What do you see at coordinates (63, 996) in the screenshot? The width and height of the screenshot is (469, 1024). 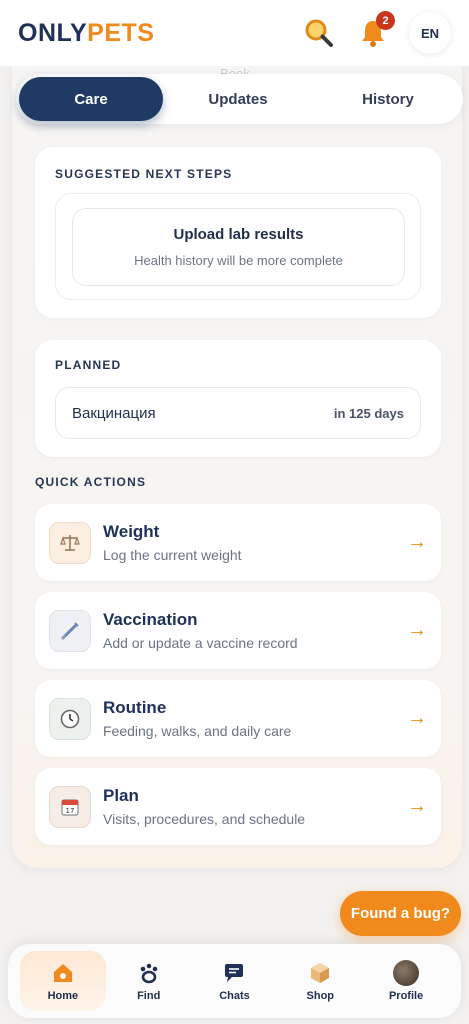 I see `nav-label: Home` at bounding box center [63, 996].